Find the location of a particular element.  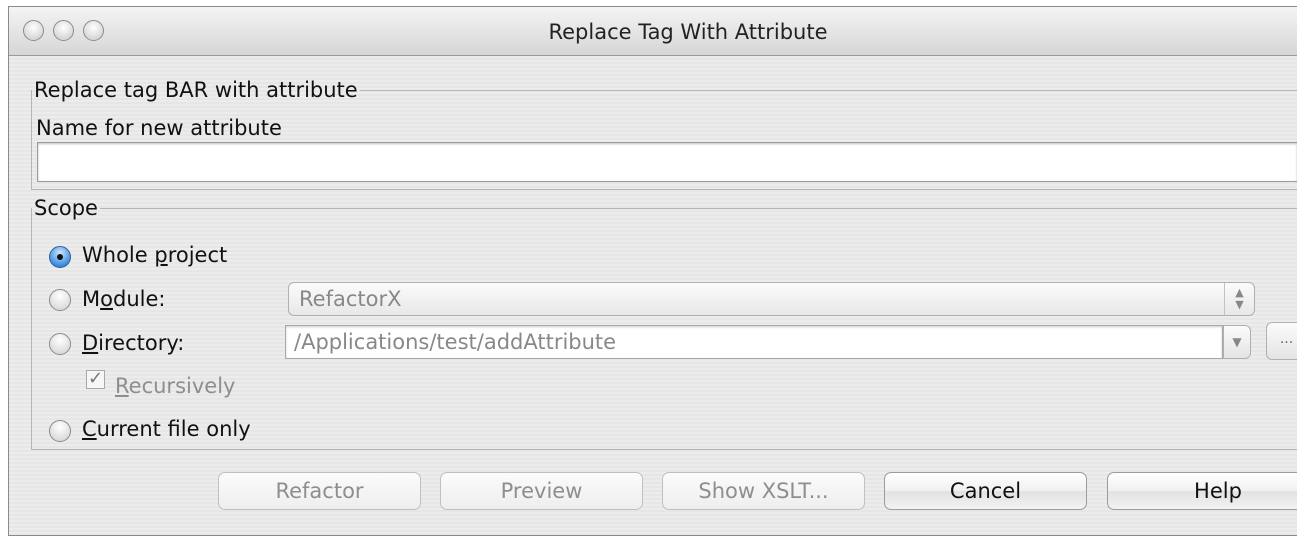

recursively-label: Recursively is located at coordinates (175, 386).